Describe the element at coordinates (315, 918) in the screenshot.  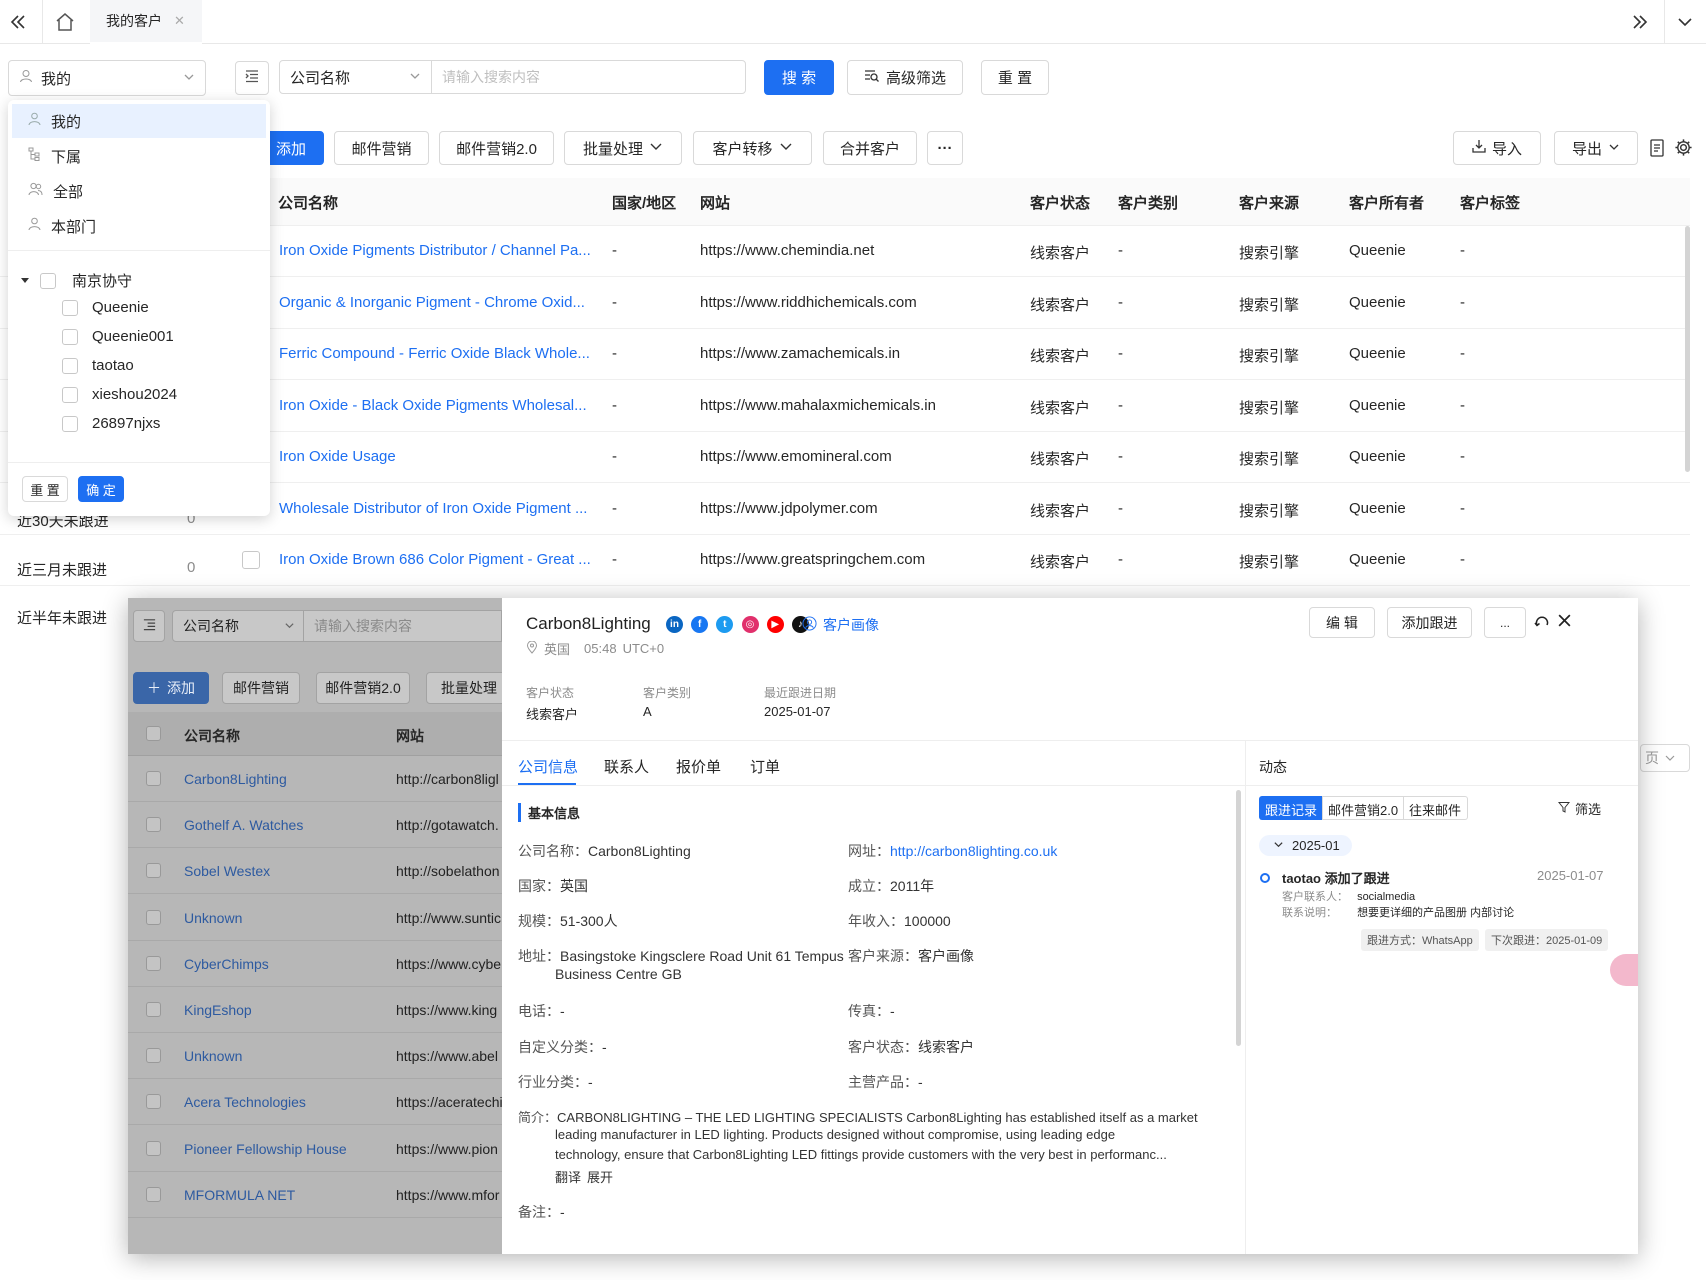
I see `overlay-list-row: Unknown http://www.suntic` at that location.